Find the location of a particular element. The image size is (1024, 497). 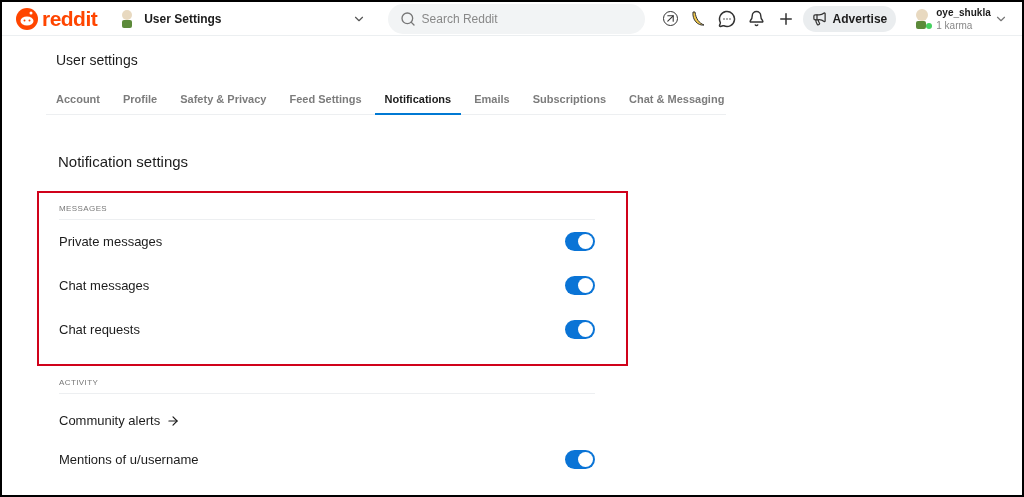

setting-label: Chat messages is located at coordinates (104, 285).